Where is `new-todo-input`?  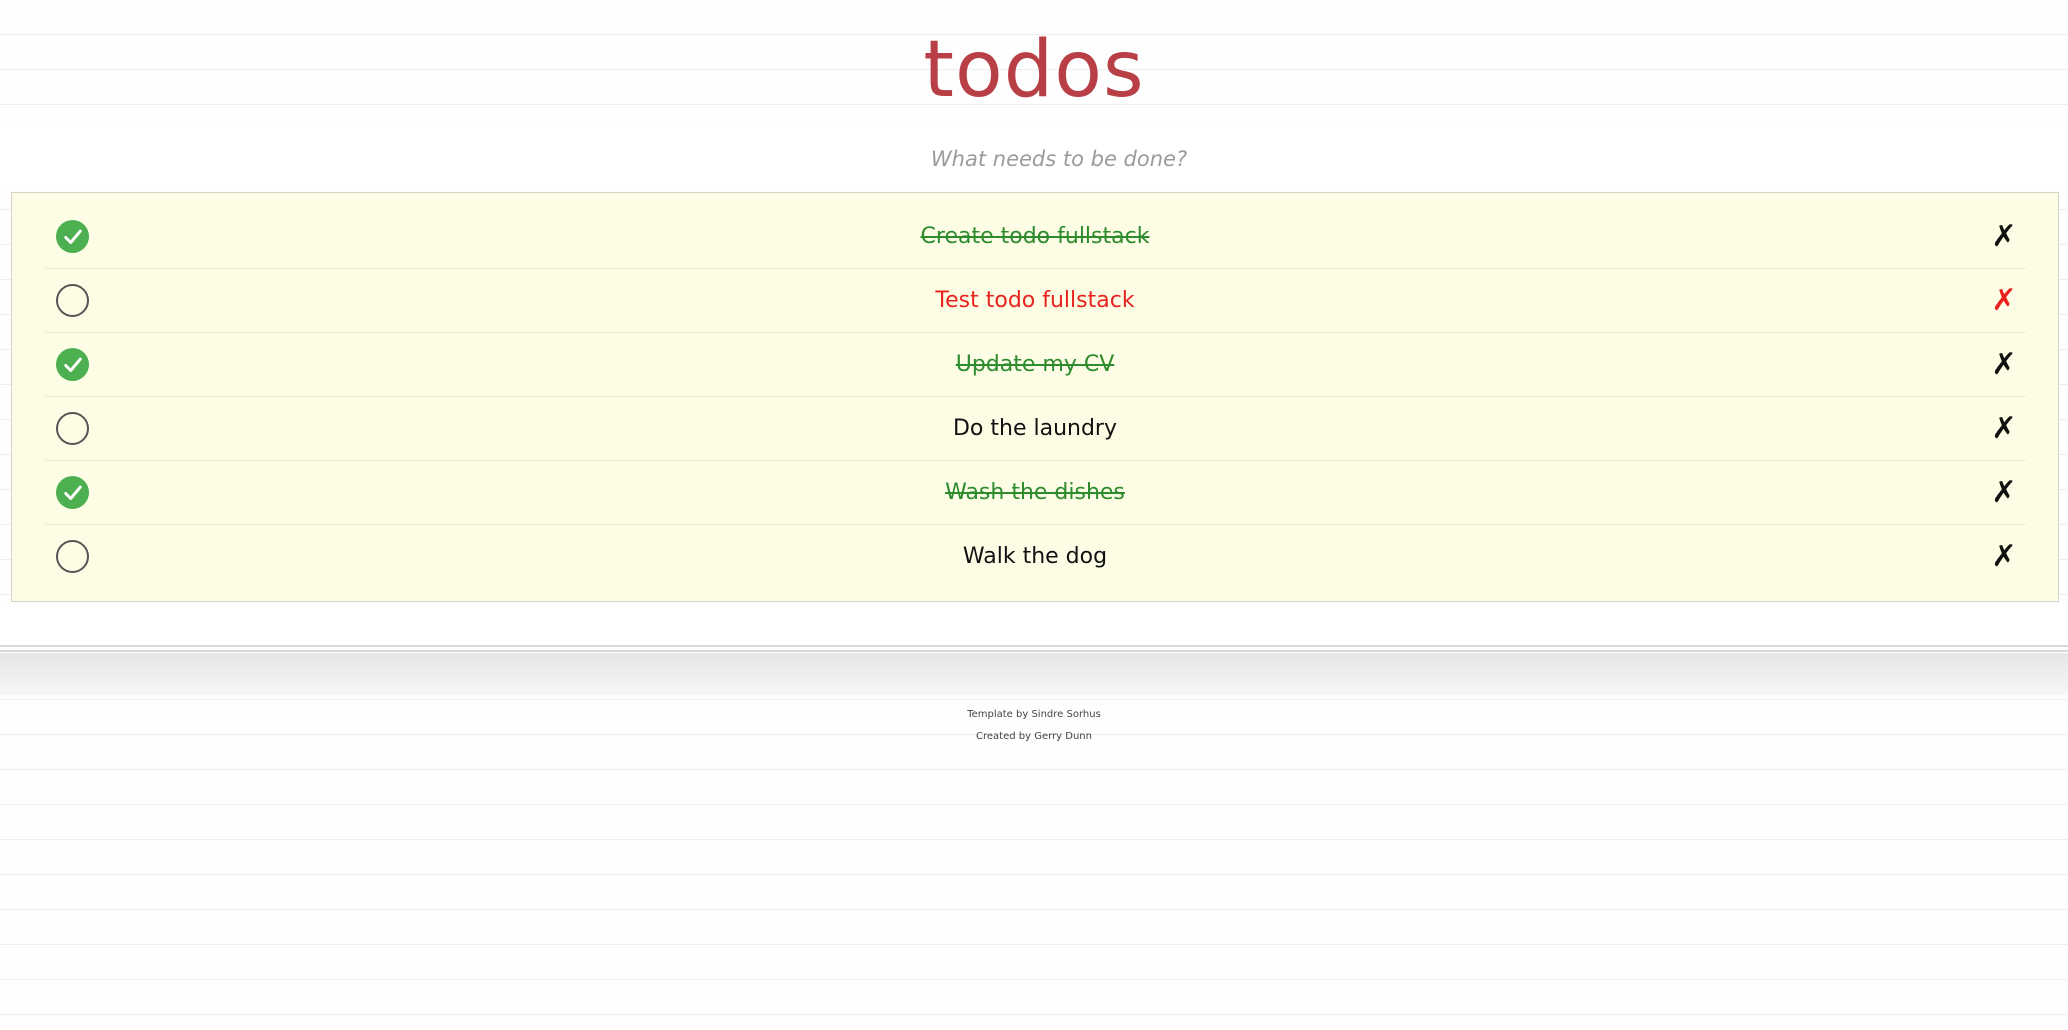
new-todo-input is located at coordinates (1034, 158).